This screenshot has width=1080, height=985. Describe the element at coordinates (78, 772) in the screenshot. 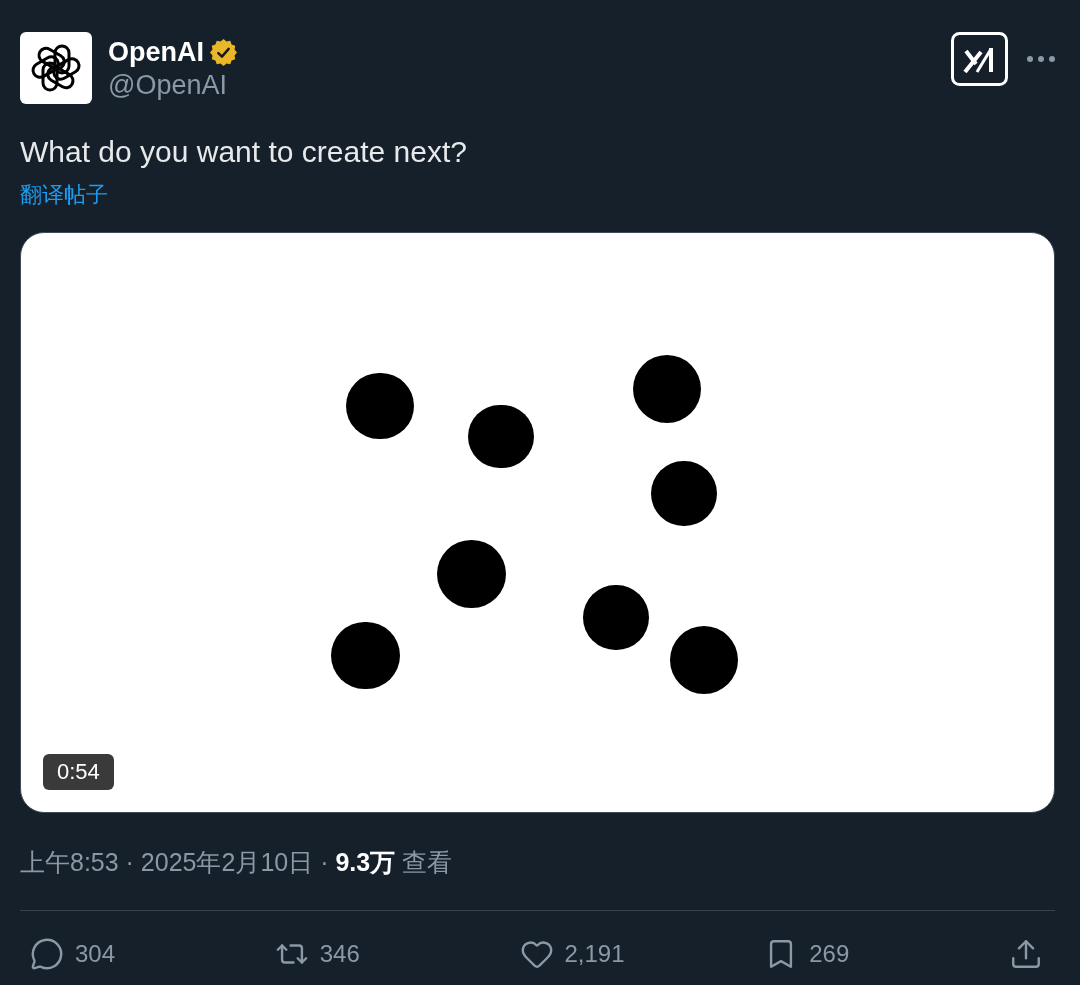

I see `video-duration: 0:54` at that location.